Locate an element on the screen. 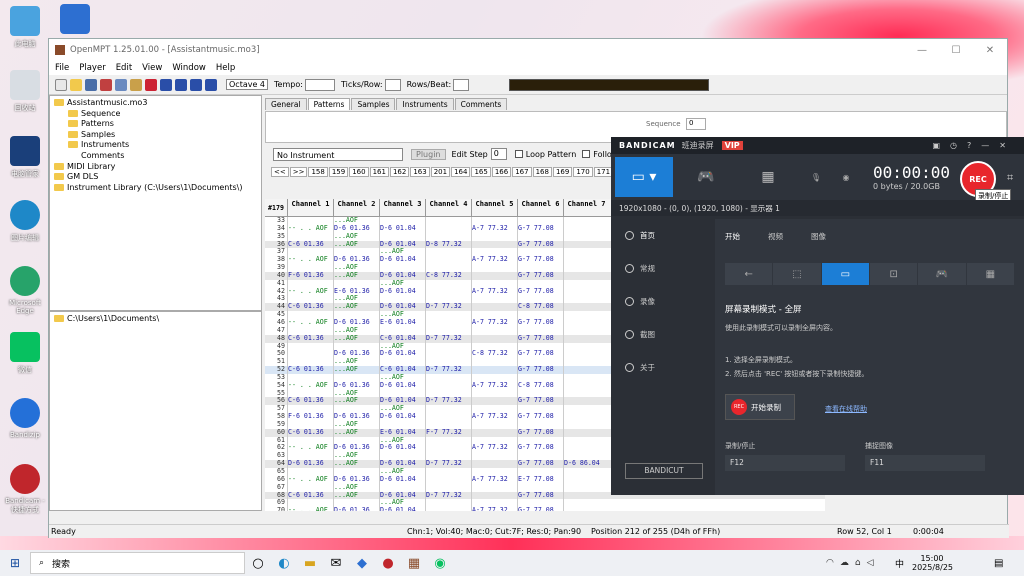 The height and width of the screenshot is (576, 1024). pattern-cell: D-7 77.32 is located at coordinates (448, 338).